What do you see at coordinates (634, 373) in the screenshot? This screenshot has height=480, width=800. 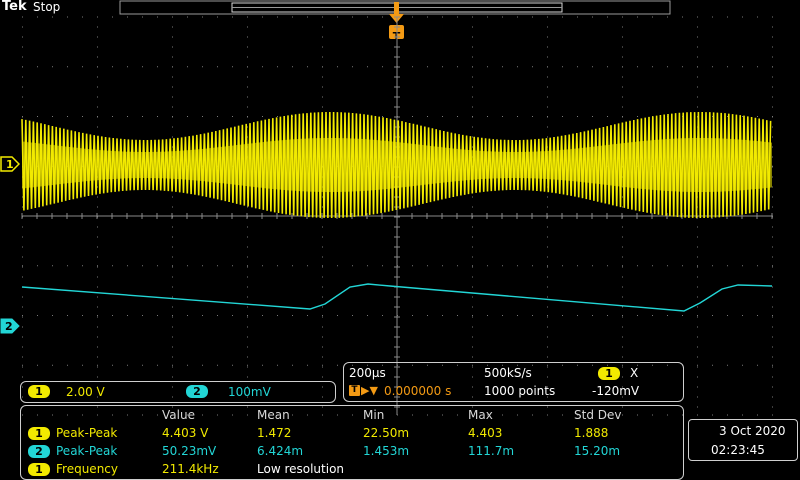 I see `trigger-slope-icon: X` at bounding box center [634, 373].